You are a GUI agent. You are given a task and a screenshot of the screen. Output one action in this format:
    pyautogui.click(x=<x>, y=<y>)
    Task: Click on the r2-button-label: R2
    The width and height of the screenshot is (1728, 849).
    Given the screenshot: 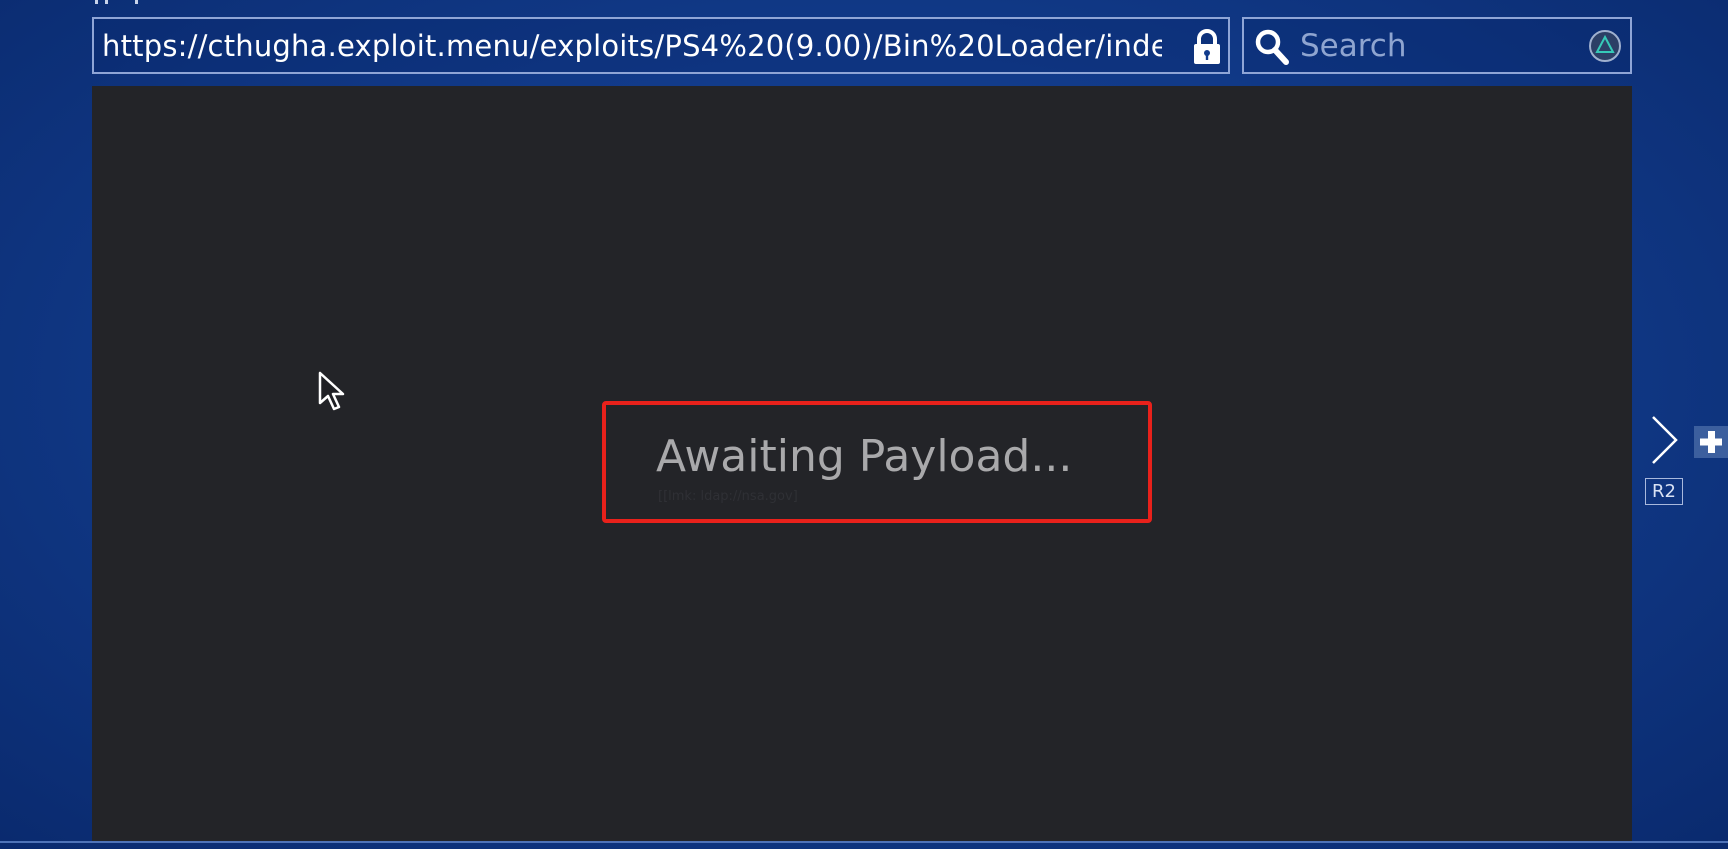 What is the action you would take?
    pyautogui.click(x=1664, y=491)
    